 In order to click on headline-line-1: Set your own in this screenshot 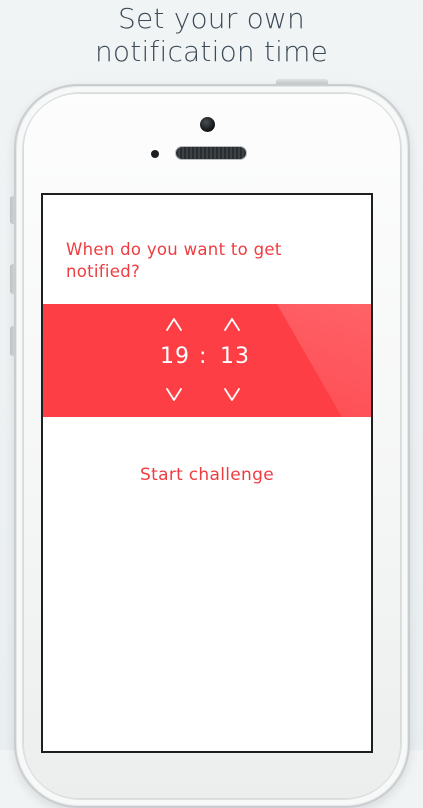, I will do `click(211, 18)`.